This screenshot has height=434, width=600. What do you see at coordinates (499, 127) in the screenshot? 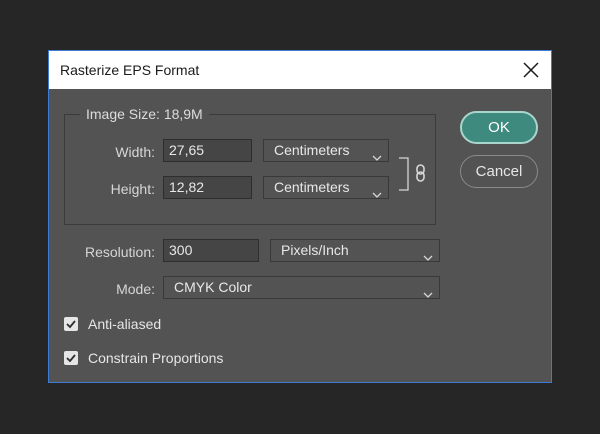
I see `ok-button: OK` at bounding box center [499, 127].